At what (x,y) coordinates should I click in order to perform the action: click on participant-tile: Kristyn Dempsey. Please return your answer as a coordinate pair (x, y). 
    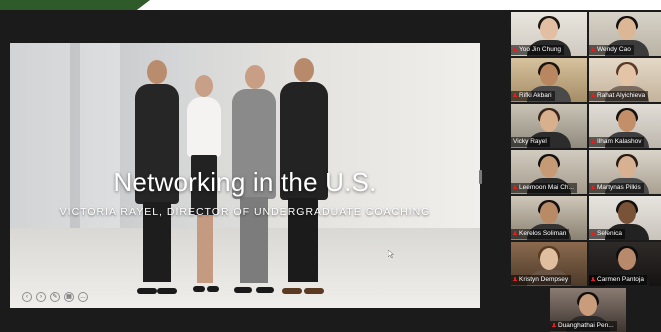
    Looking at the image, I should click on (549, 264).